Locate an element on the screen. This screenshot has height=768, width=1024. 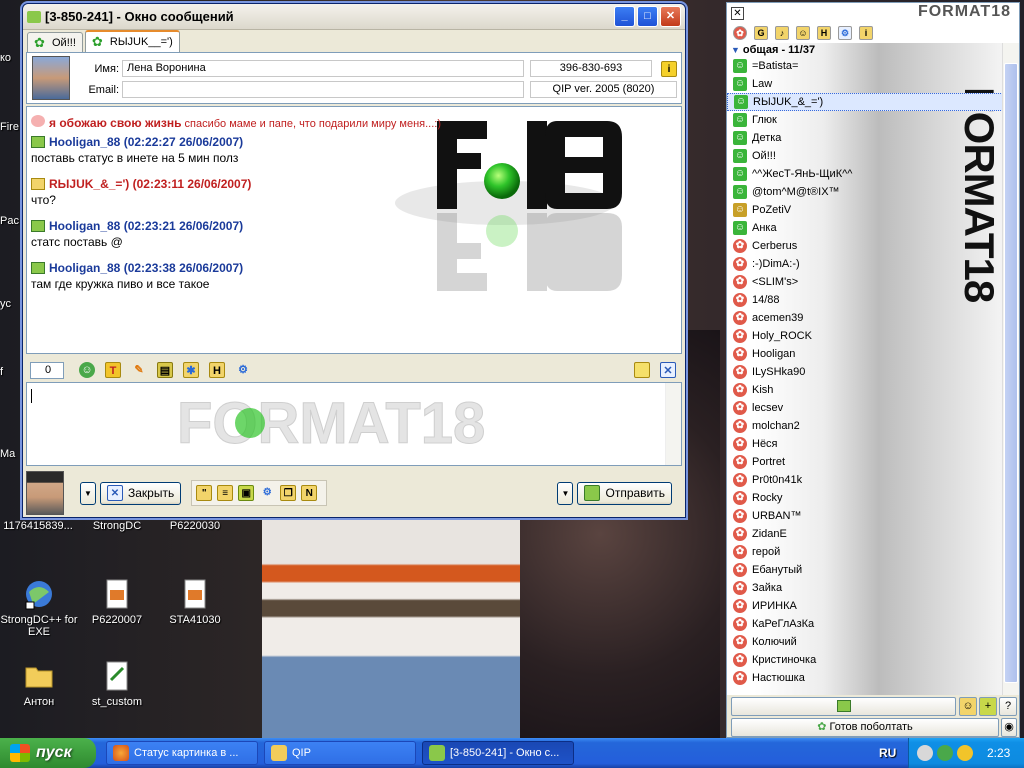
privacy-eye-button: ◉ is located at coordinates (1009, 727).